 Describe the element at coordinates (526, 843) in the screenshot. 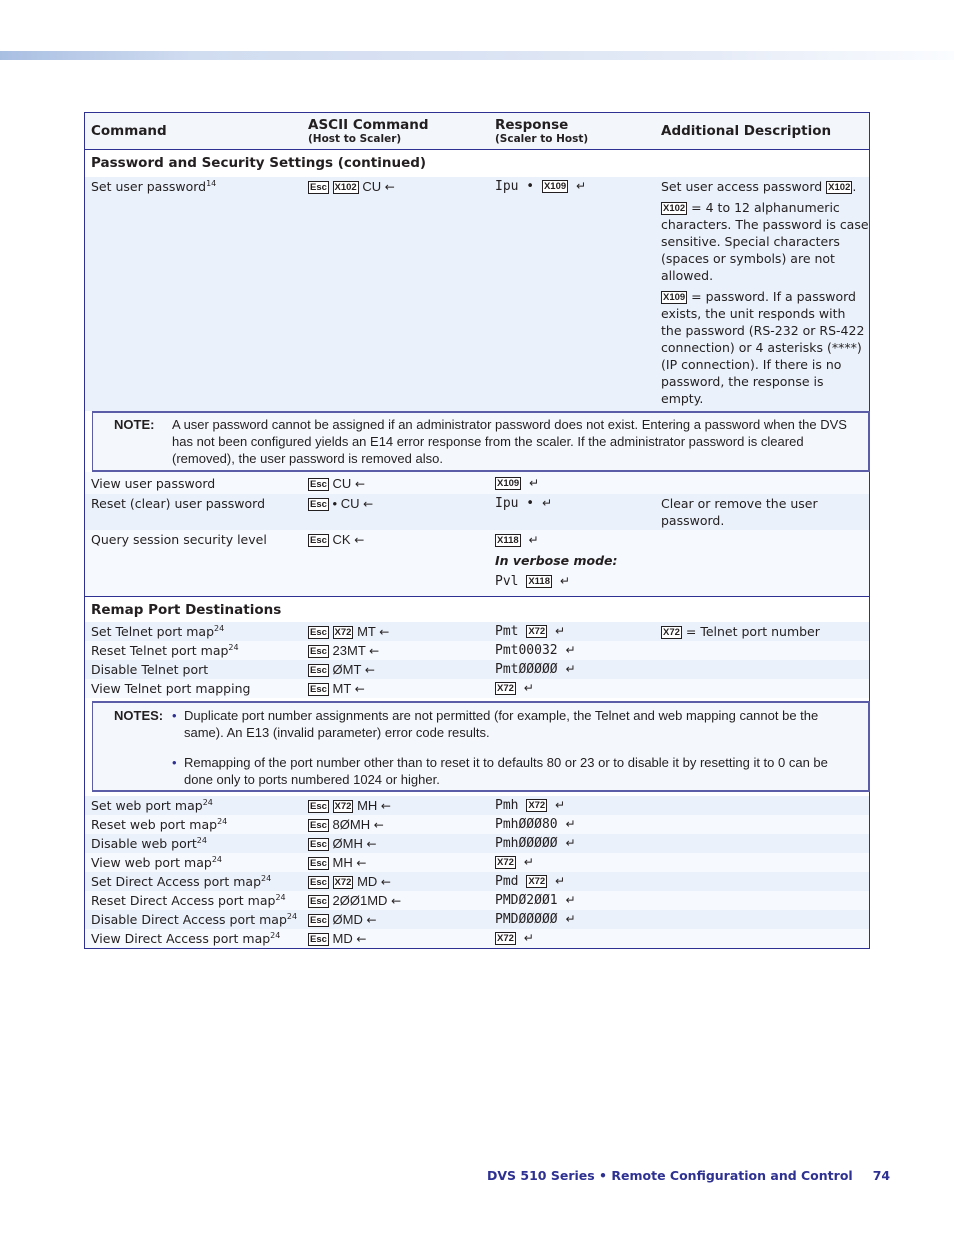

I see `response-text: PmhØØØØØ` at that location.